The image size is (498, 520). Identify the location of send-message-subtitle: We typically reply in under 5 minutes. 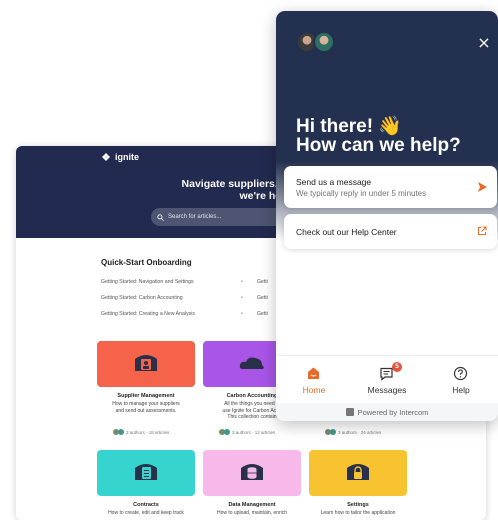
(361, 193).